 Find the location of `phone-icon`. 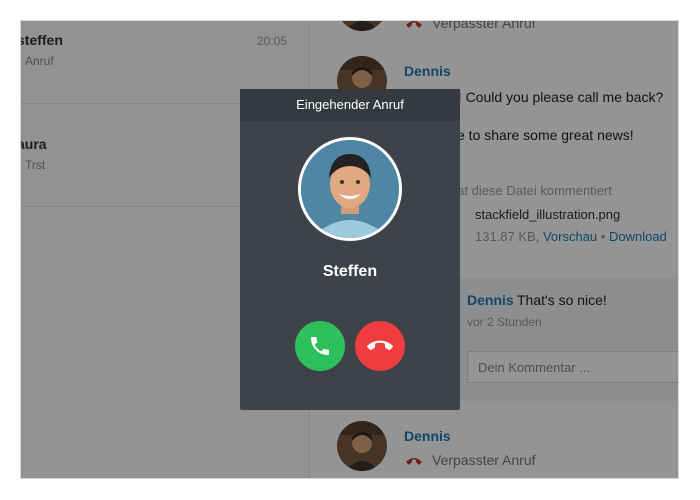

phone-icon is located at coordinates (320, 346).